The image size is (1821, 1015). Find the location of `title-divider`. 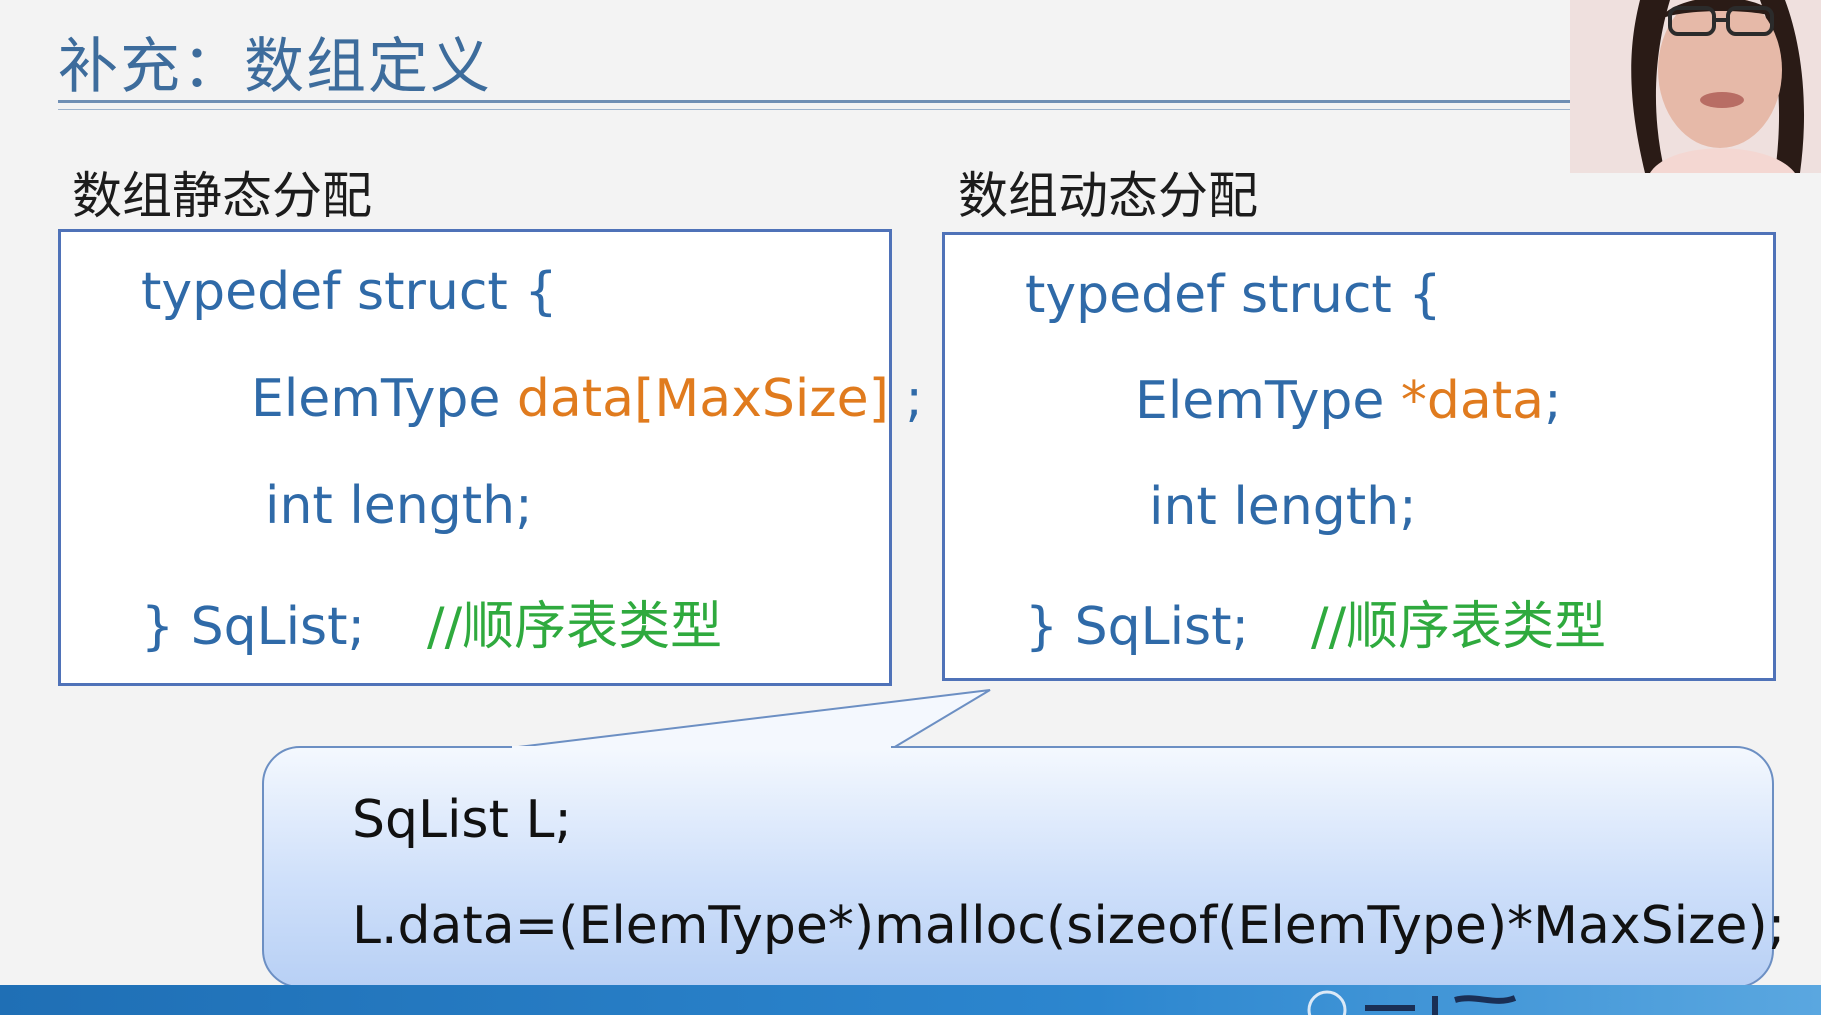

title-divider is located at coordinates (814, 101).